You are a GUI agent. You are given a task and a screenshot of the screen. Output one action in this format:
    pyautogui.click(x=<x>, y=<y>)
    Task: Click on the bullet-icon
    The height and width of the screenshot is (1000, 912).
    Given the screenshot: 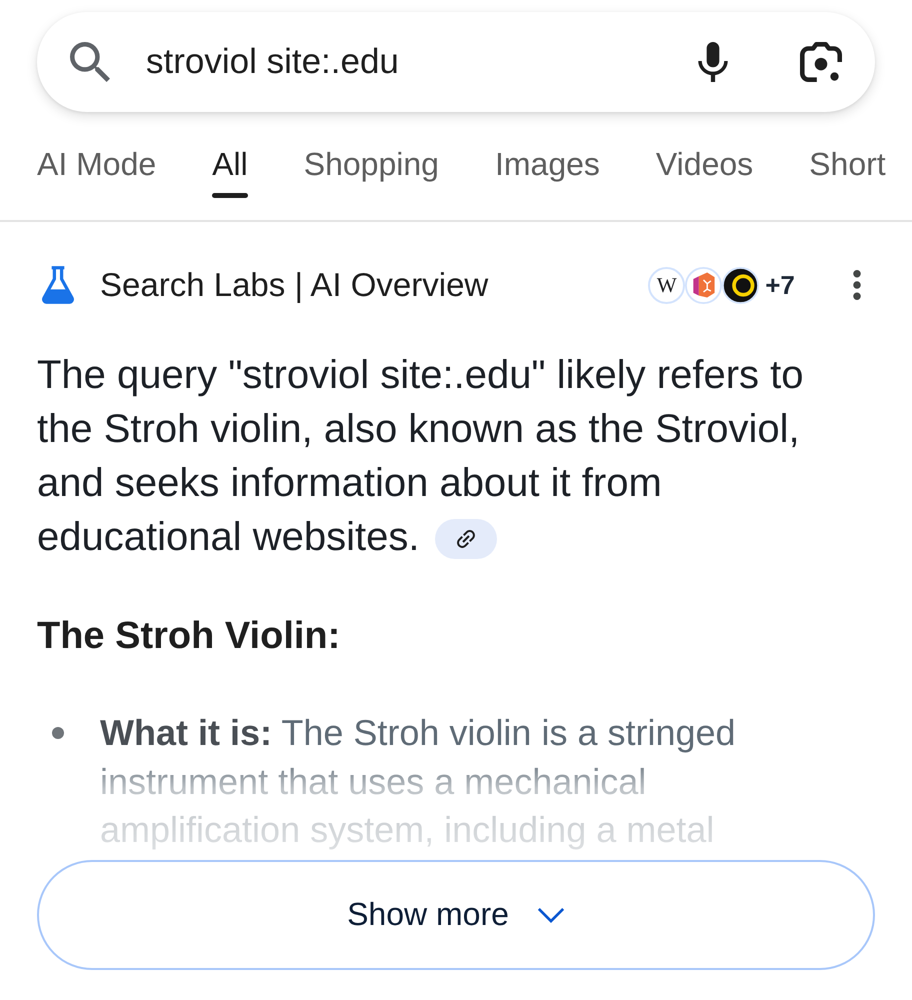 What is the action you would take?
    pyautogui.click(x=58, y=733)
    